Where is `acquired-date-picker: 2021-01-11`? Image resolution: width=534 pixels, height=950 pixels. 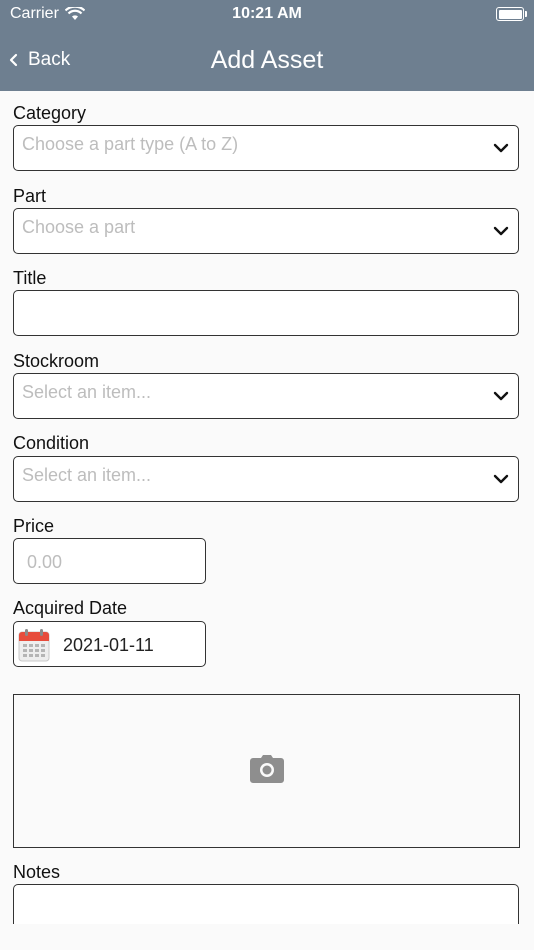 acquired-date-picker: 2021-01-11 is located at coordinates (109, 644).